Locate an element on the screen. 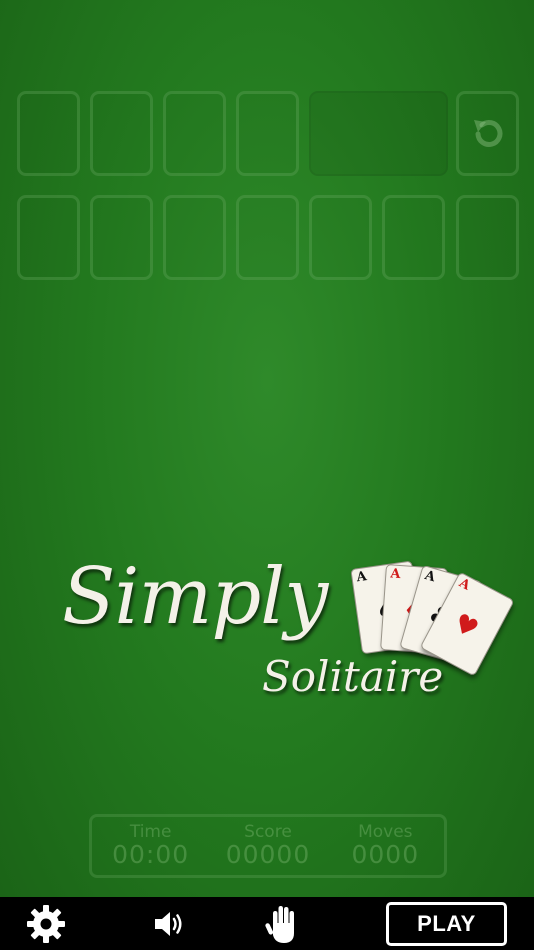  score-label: Score is located at coordinates (268, 832).